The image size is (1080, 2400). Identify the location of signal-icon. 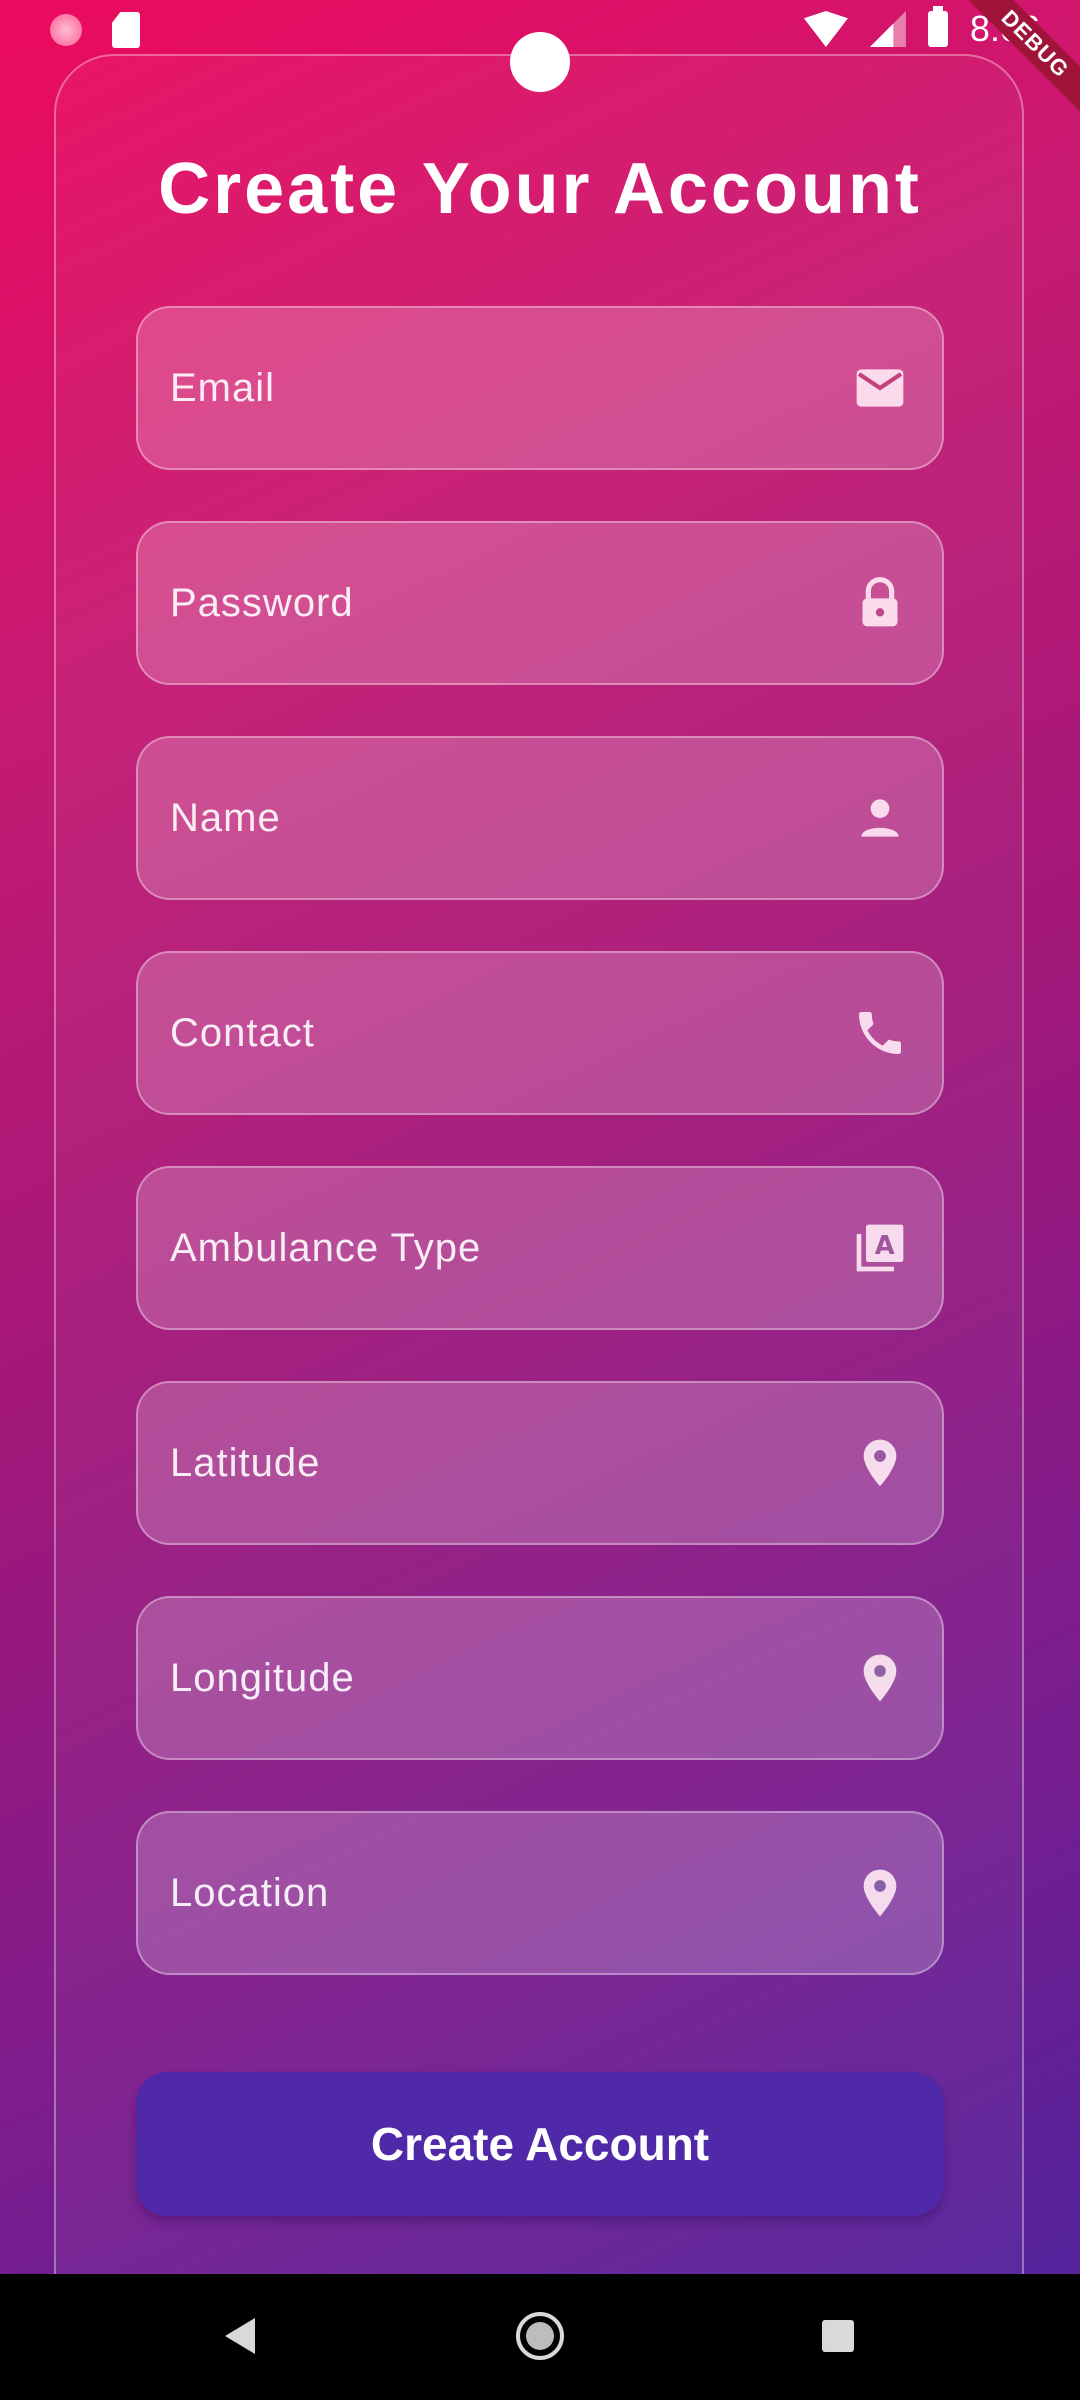
(888, 29).